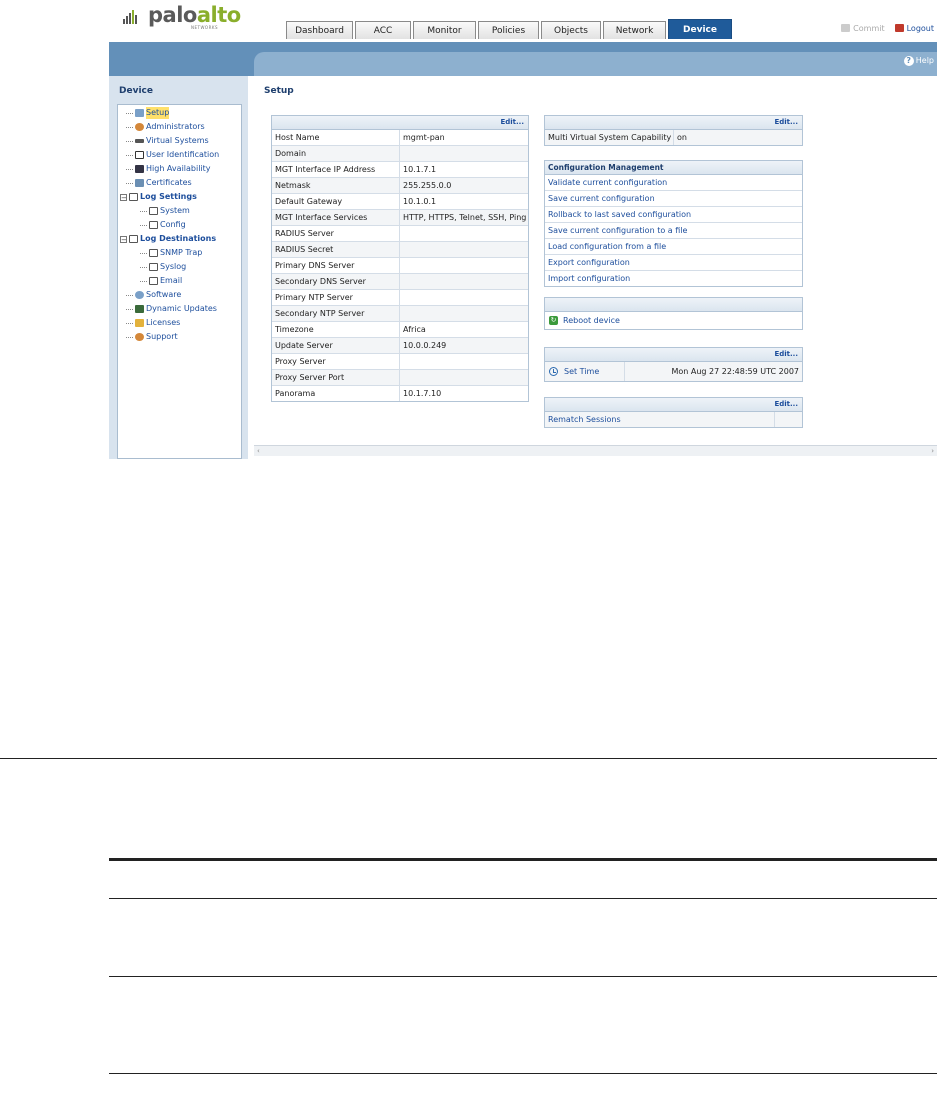 This screenshot has height=1099, width=937. I want to click on row-key: Panorama, so click(336, 393).